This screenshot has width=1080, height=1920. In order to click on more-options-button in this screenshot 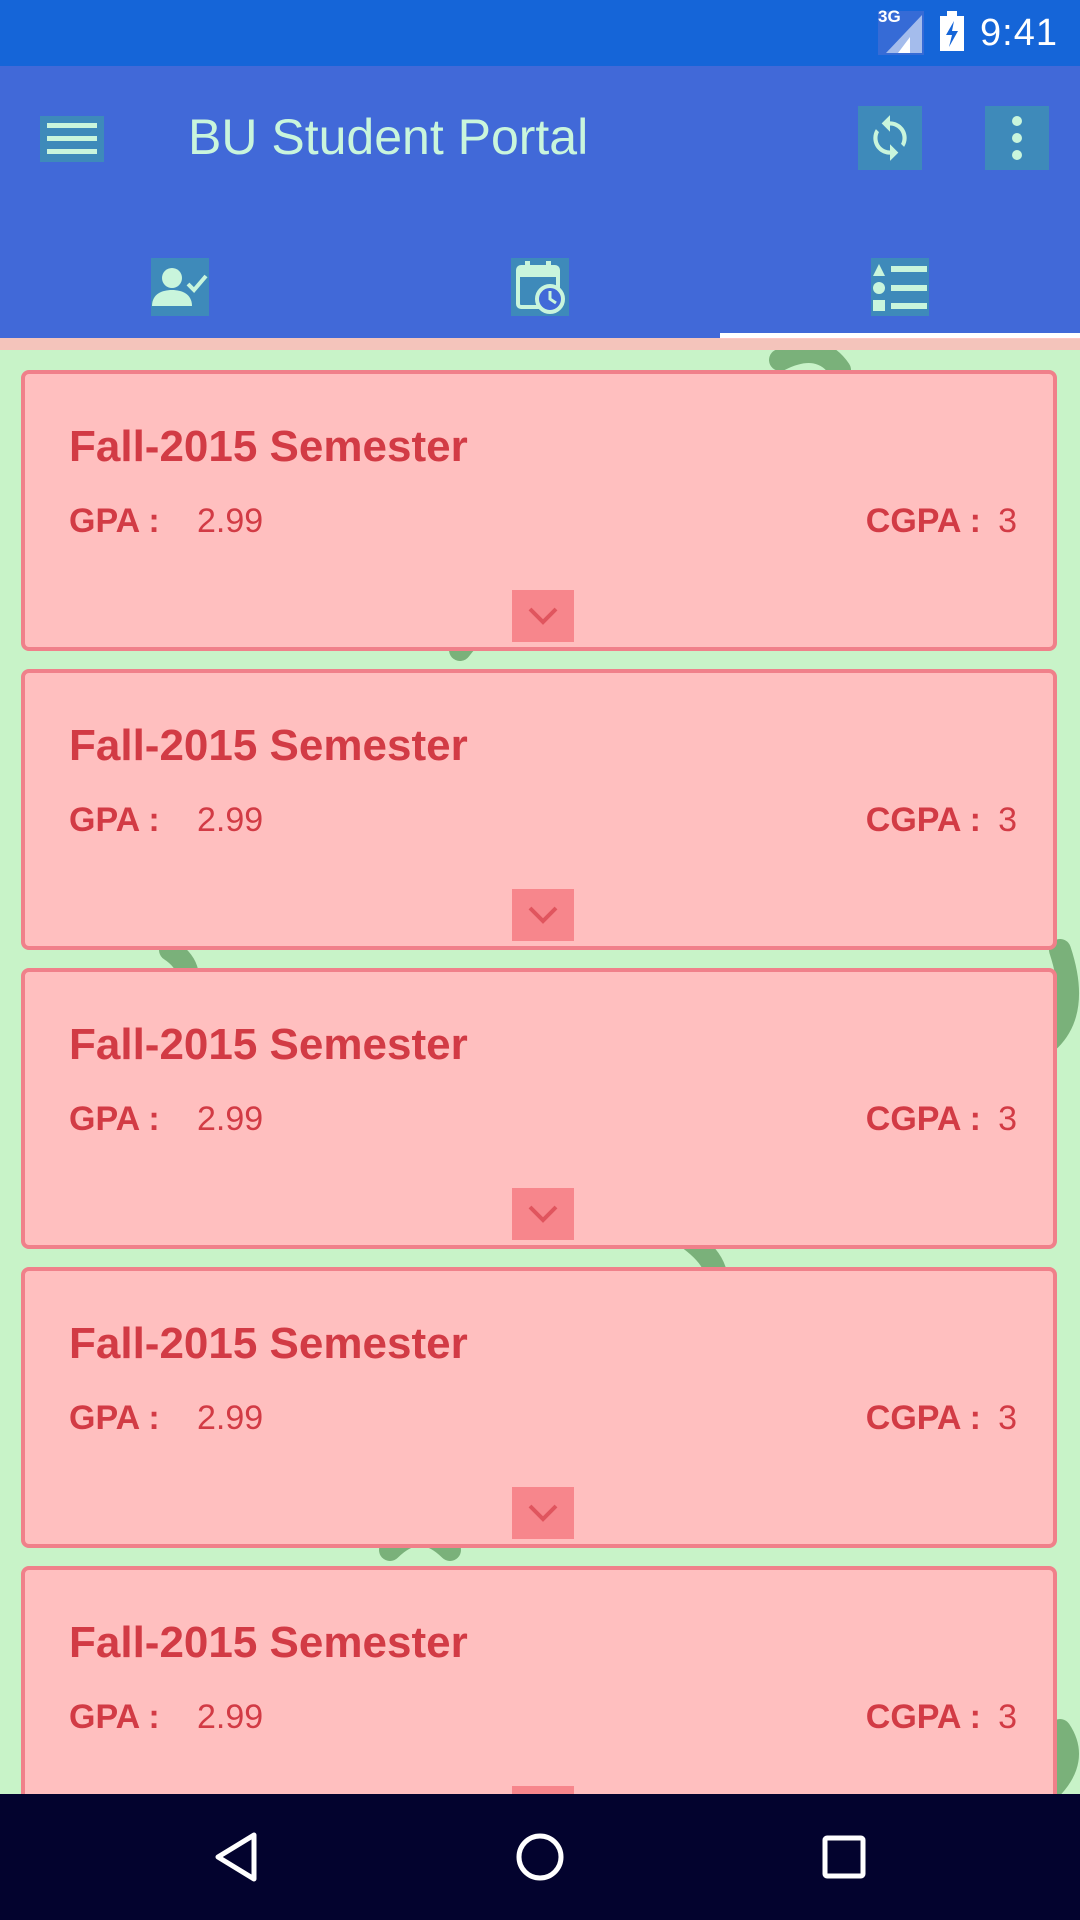, I will do `click(1017, 138)`.